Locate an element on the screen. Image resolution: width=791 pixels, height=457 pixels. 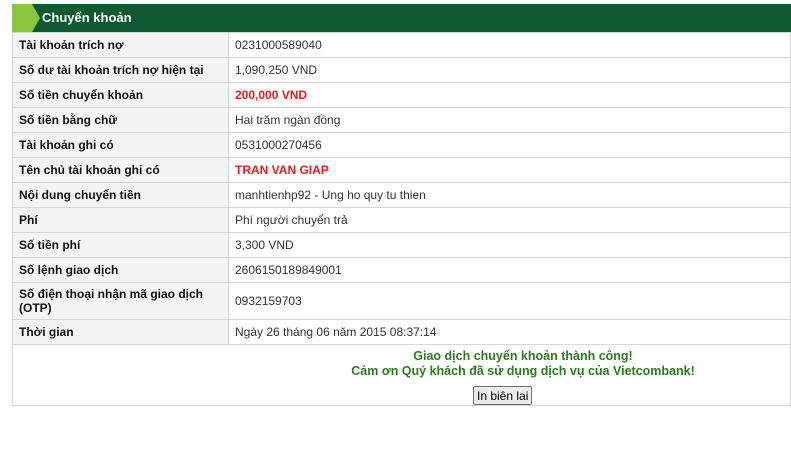
row-value-debit-account: 0231000589040 is located at coordinates (509, 45).